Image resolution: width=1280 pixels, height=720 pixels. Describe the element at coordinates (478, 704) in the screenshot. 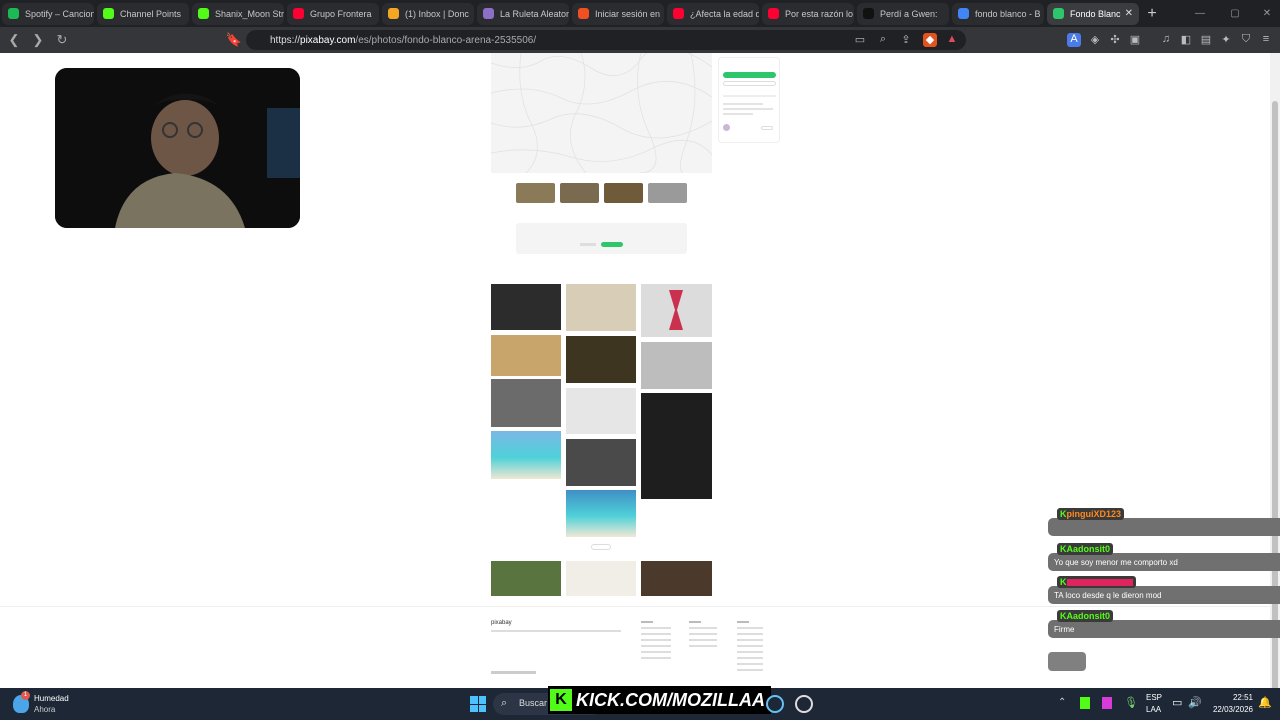

I see `start-icon` at that location.